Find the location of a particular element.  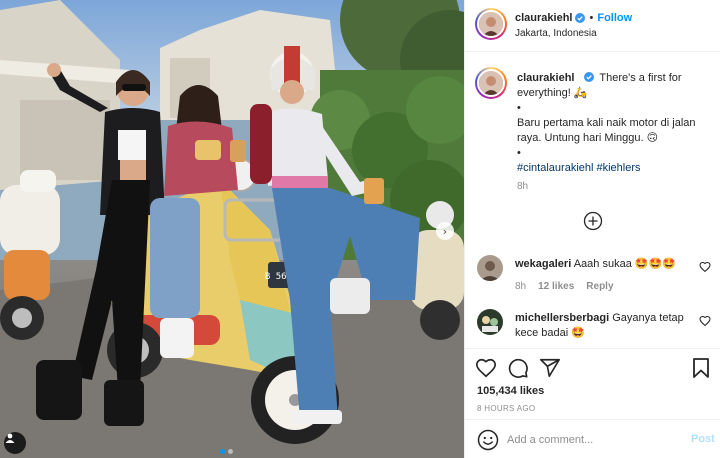

carousel-indicator is located at coordinates (226, 451).